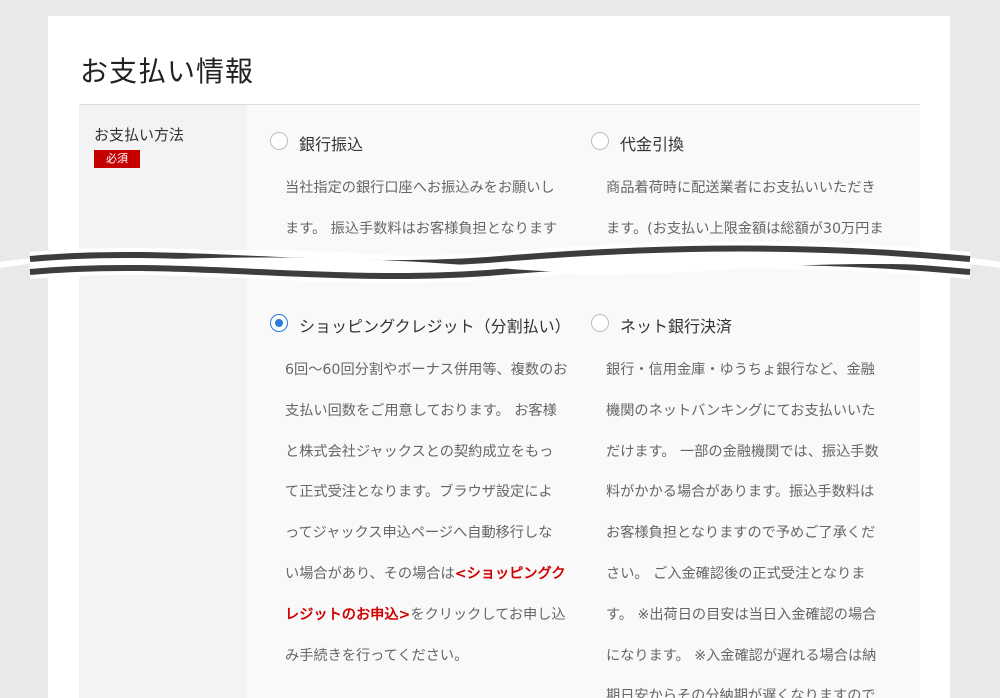 Image resolution: width=1000 pixels, height=698 pixels. I want to click on desc-line: になります。 ※入金確認が遅れる場合は納, so click(741, 655).